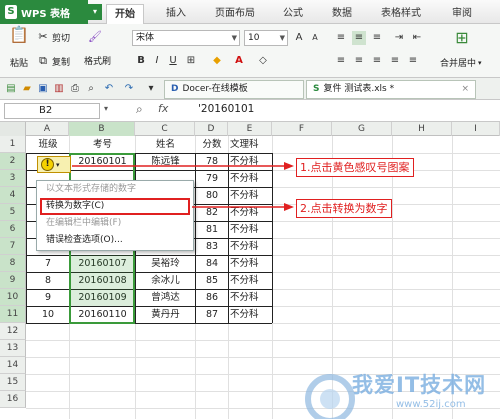 This screenshot has height=419, width=500. Describe the element at coordinates (289, 166) in the screenshot. I see `arrowhead-step1` at that location.